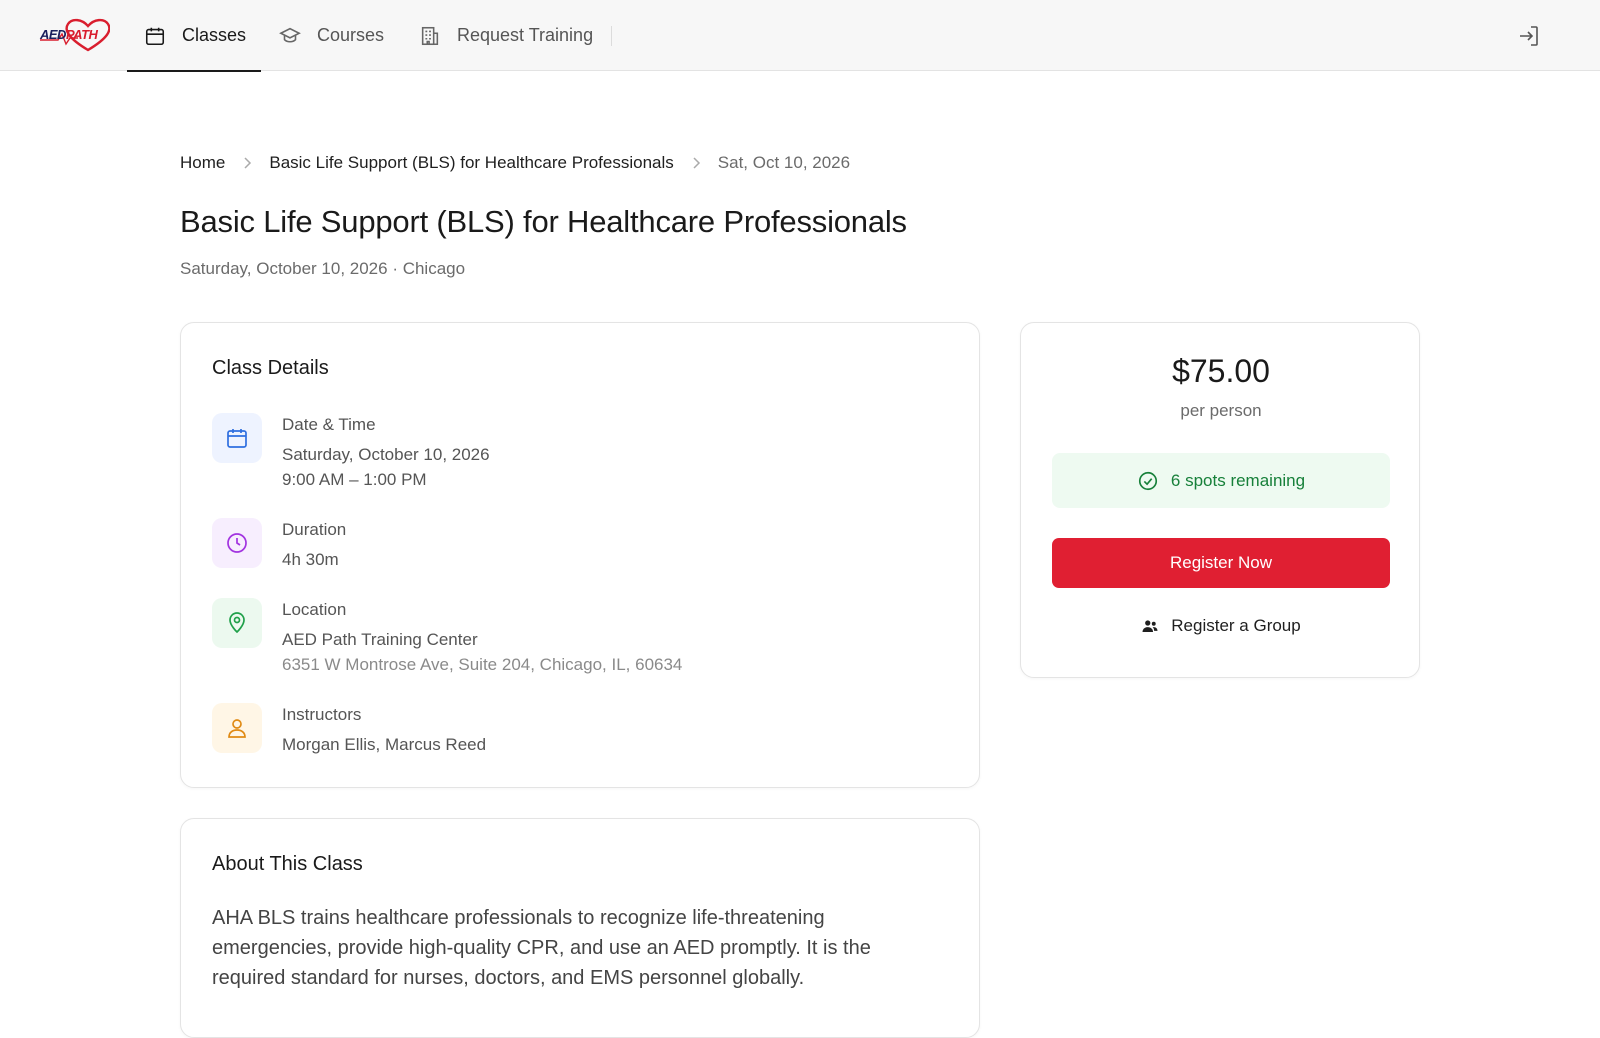  What do you see at coordinates (386, 454) in the screenshot?
I see `date-value: Saturday, October 10, 2026` at bounding box center [386, 454].